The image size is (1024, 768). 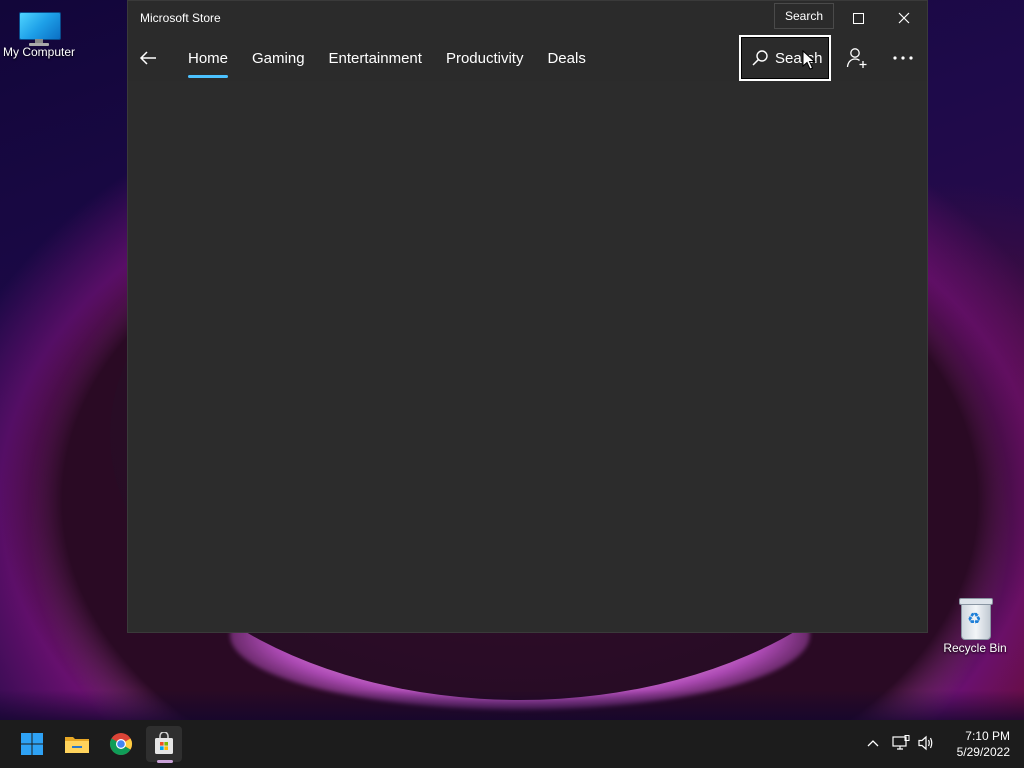 I want to click on taskbar-file-explorer, so click(x=77, y=744).